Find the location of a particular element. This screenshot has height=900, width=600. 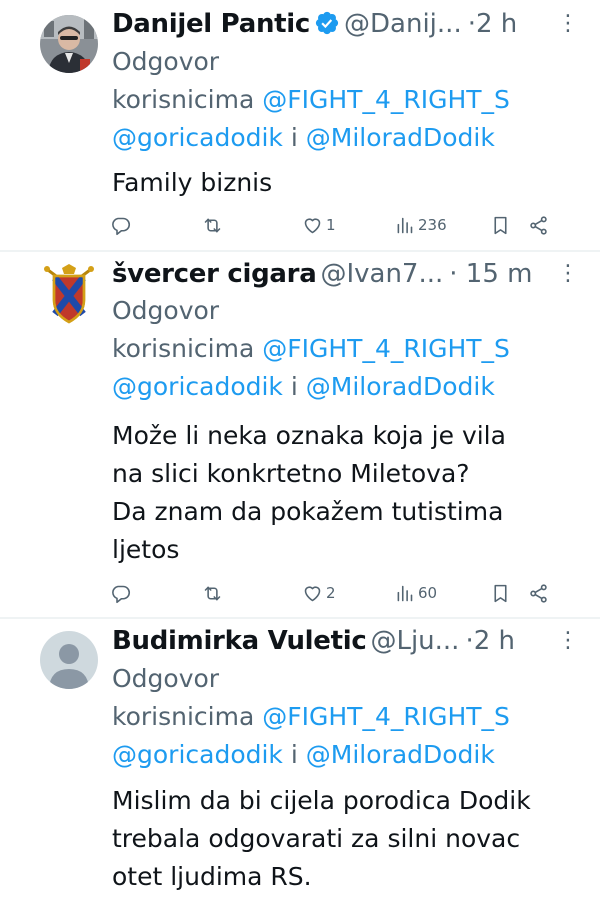

tweet-text: Da znam da pokažem tutistima is located at coordinates (308, 511).